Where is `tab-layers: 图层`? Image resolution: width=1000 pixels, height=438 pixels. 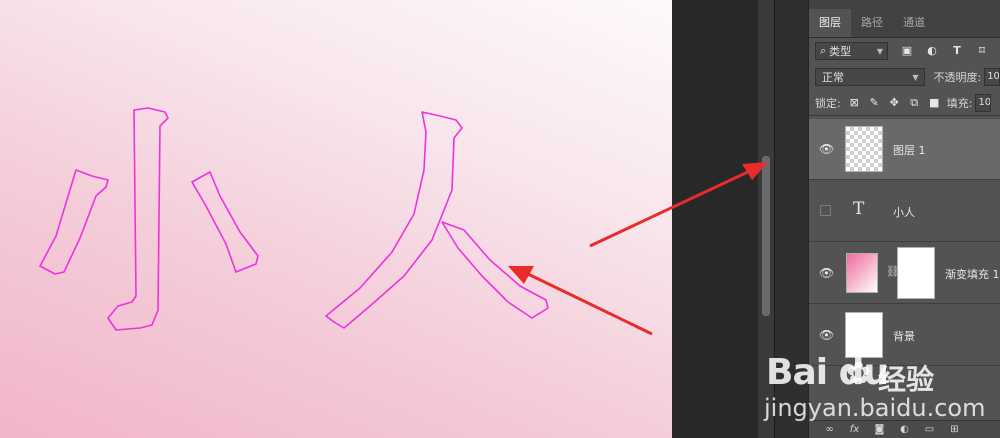 tab-layers: 图层 is located at coordinates (830, 23).